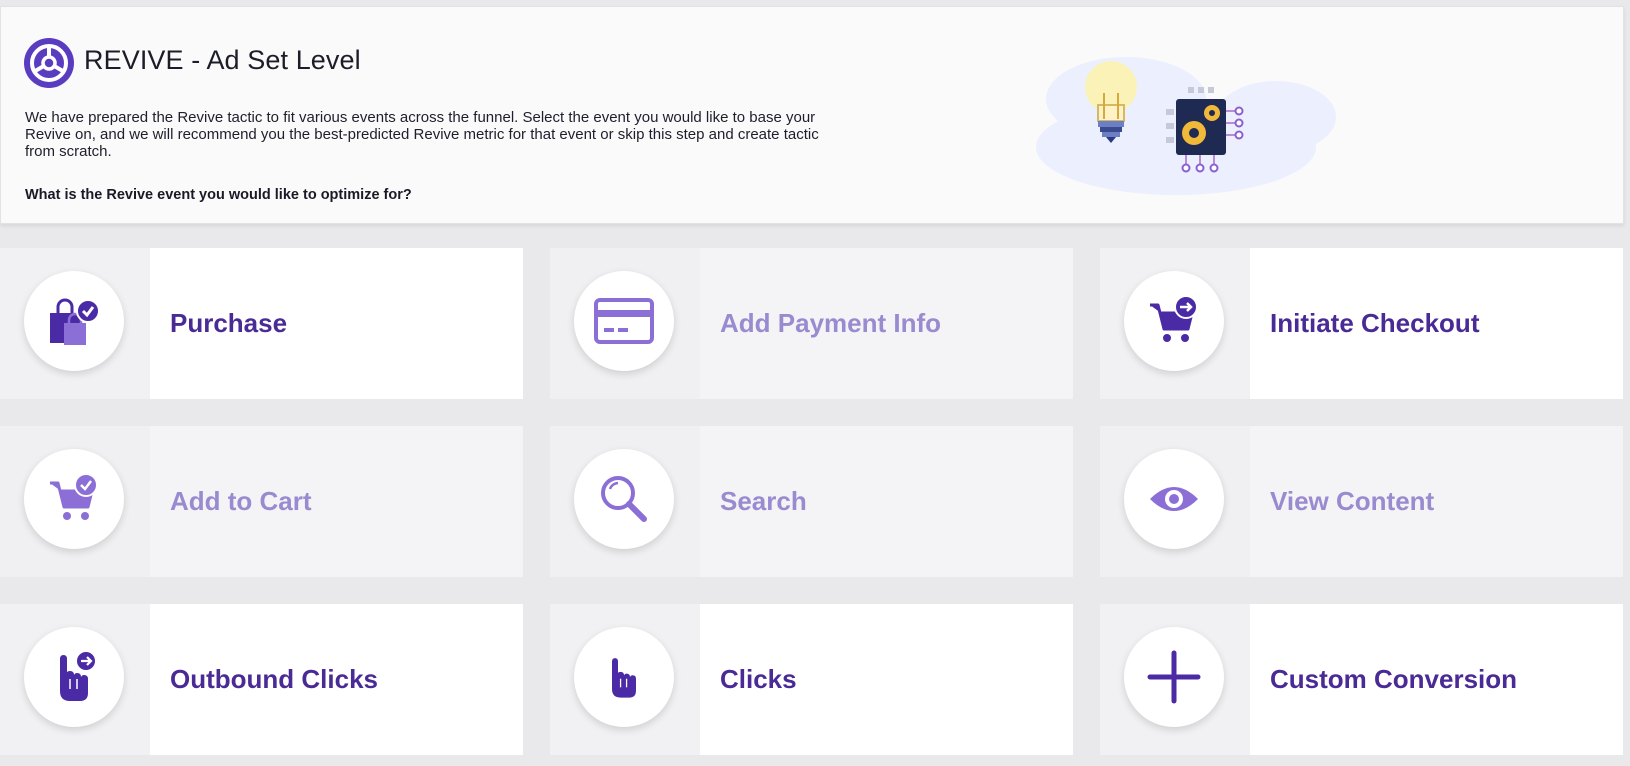 The image size is (1630, 766). Describe the element at coordinates (886, 323) in the screenshot. I see `event-label: Add Payment Info` at that location.